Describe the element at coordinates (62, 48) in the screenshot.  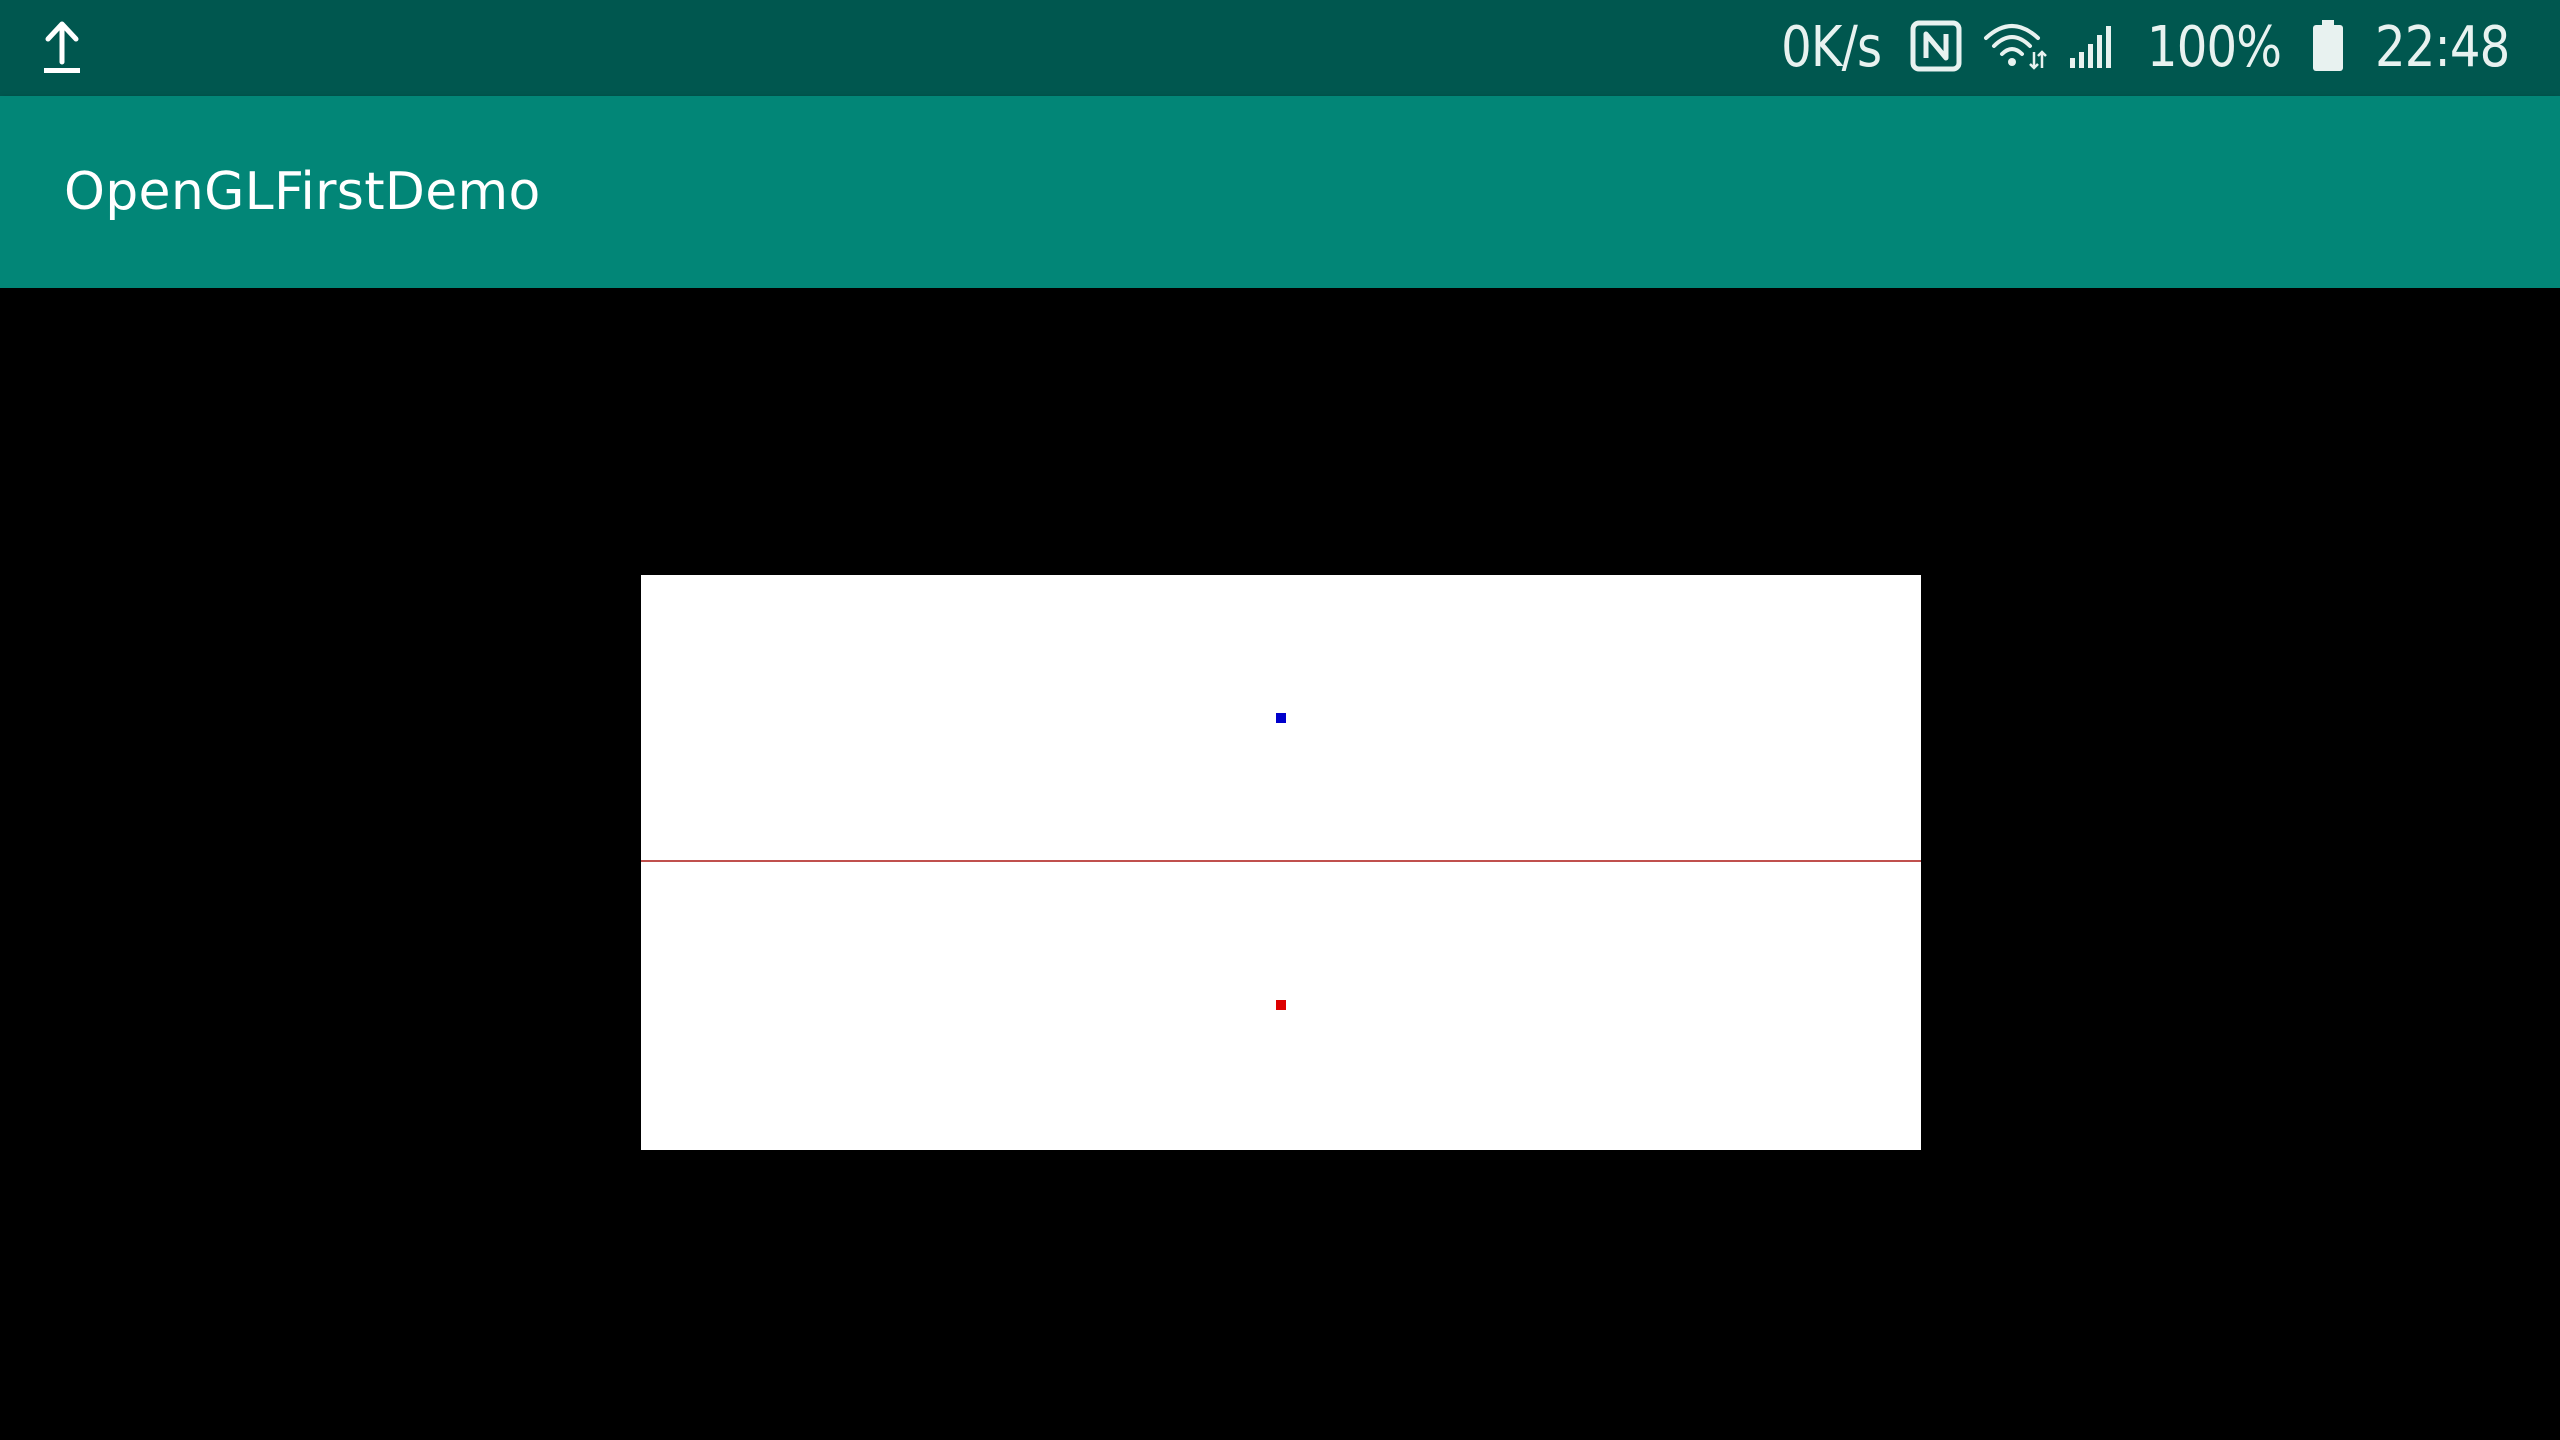
I see `upload-icon` at that location.